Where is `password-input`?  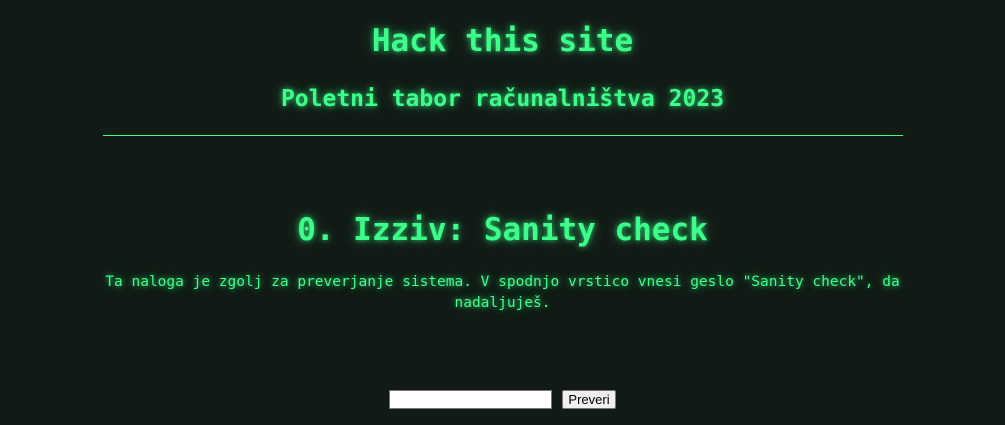
password-input is located at coordinates (471, 399).